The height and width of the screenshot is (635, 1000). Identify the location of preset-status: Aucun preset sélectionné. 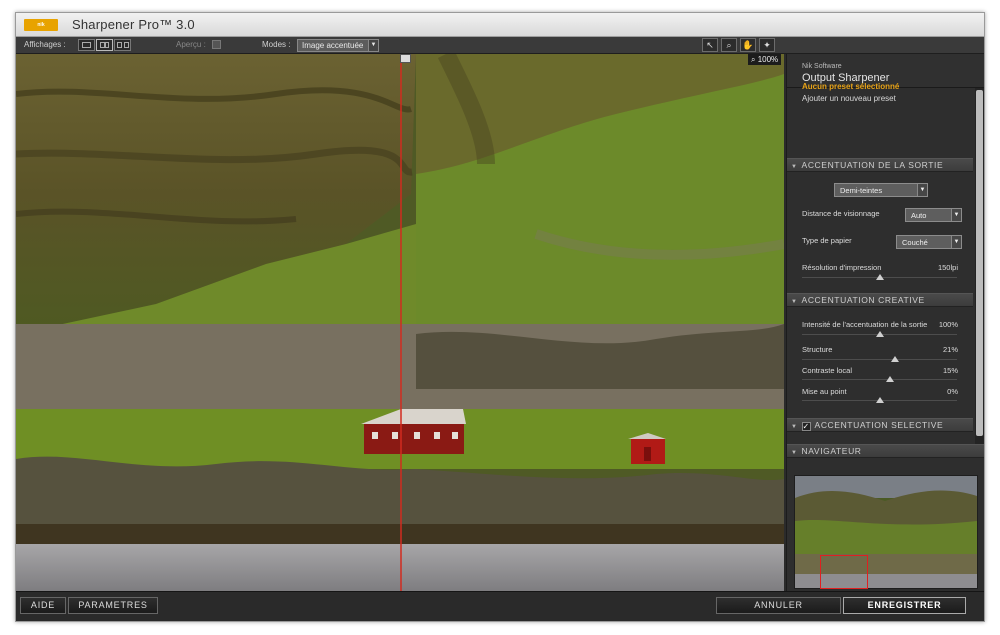
(851, 86).